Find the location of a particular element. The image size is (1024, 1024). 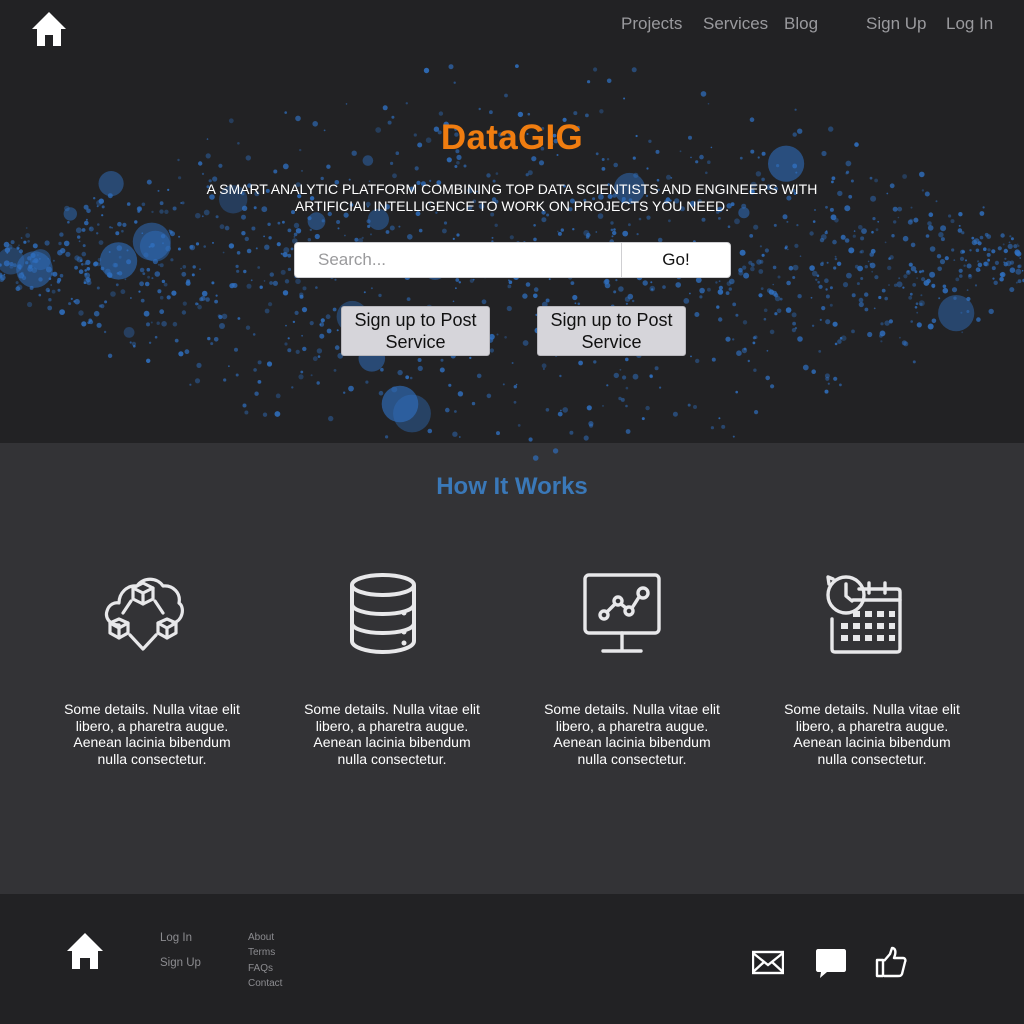

section-title: How It Works is located at coordinates (512, 486).